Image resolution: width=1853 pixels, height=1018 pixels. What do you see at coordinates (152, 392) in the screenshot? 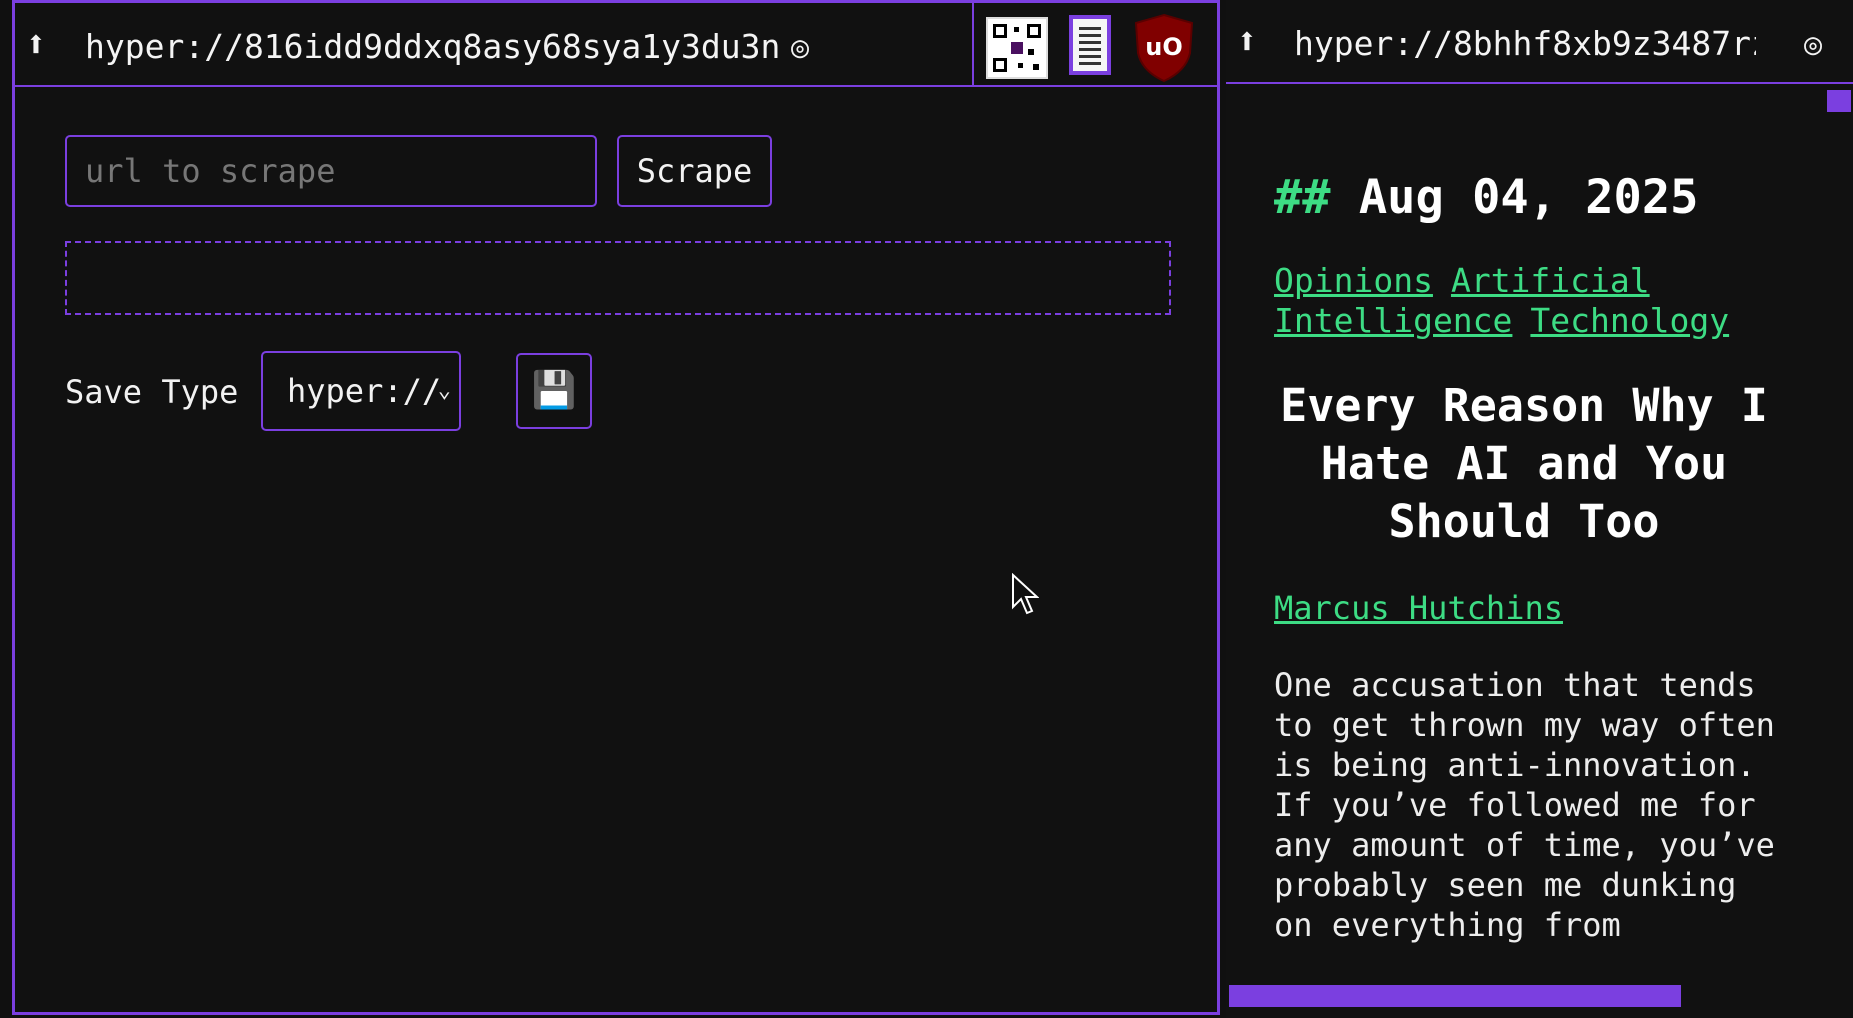
I see `save-type-label: Save Type` at bounding box center [152, 392].